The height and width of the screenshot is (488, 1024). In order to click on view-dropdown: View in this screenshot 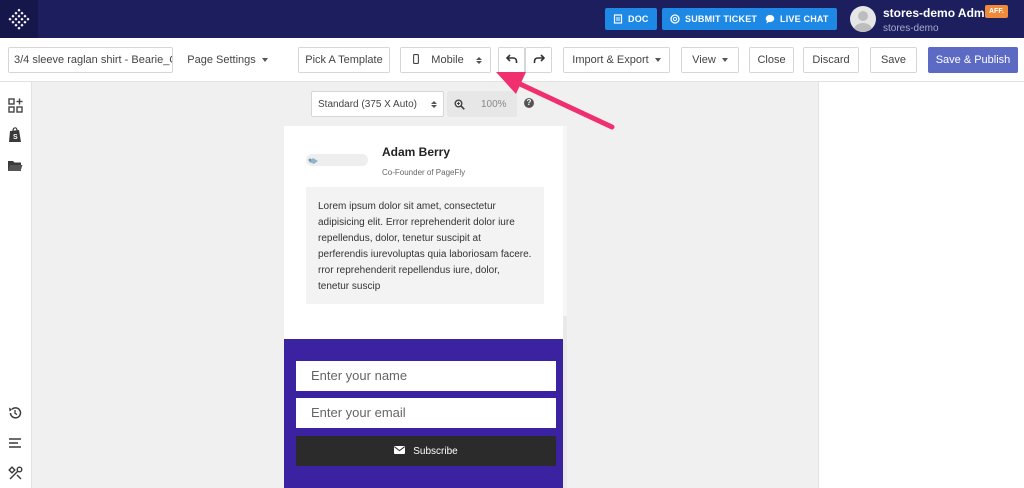, I will do `click(710, 60)`.